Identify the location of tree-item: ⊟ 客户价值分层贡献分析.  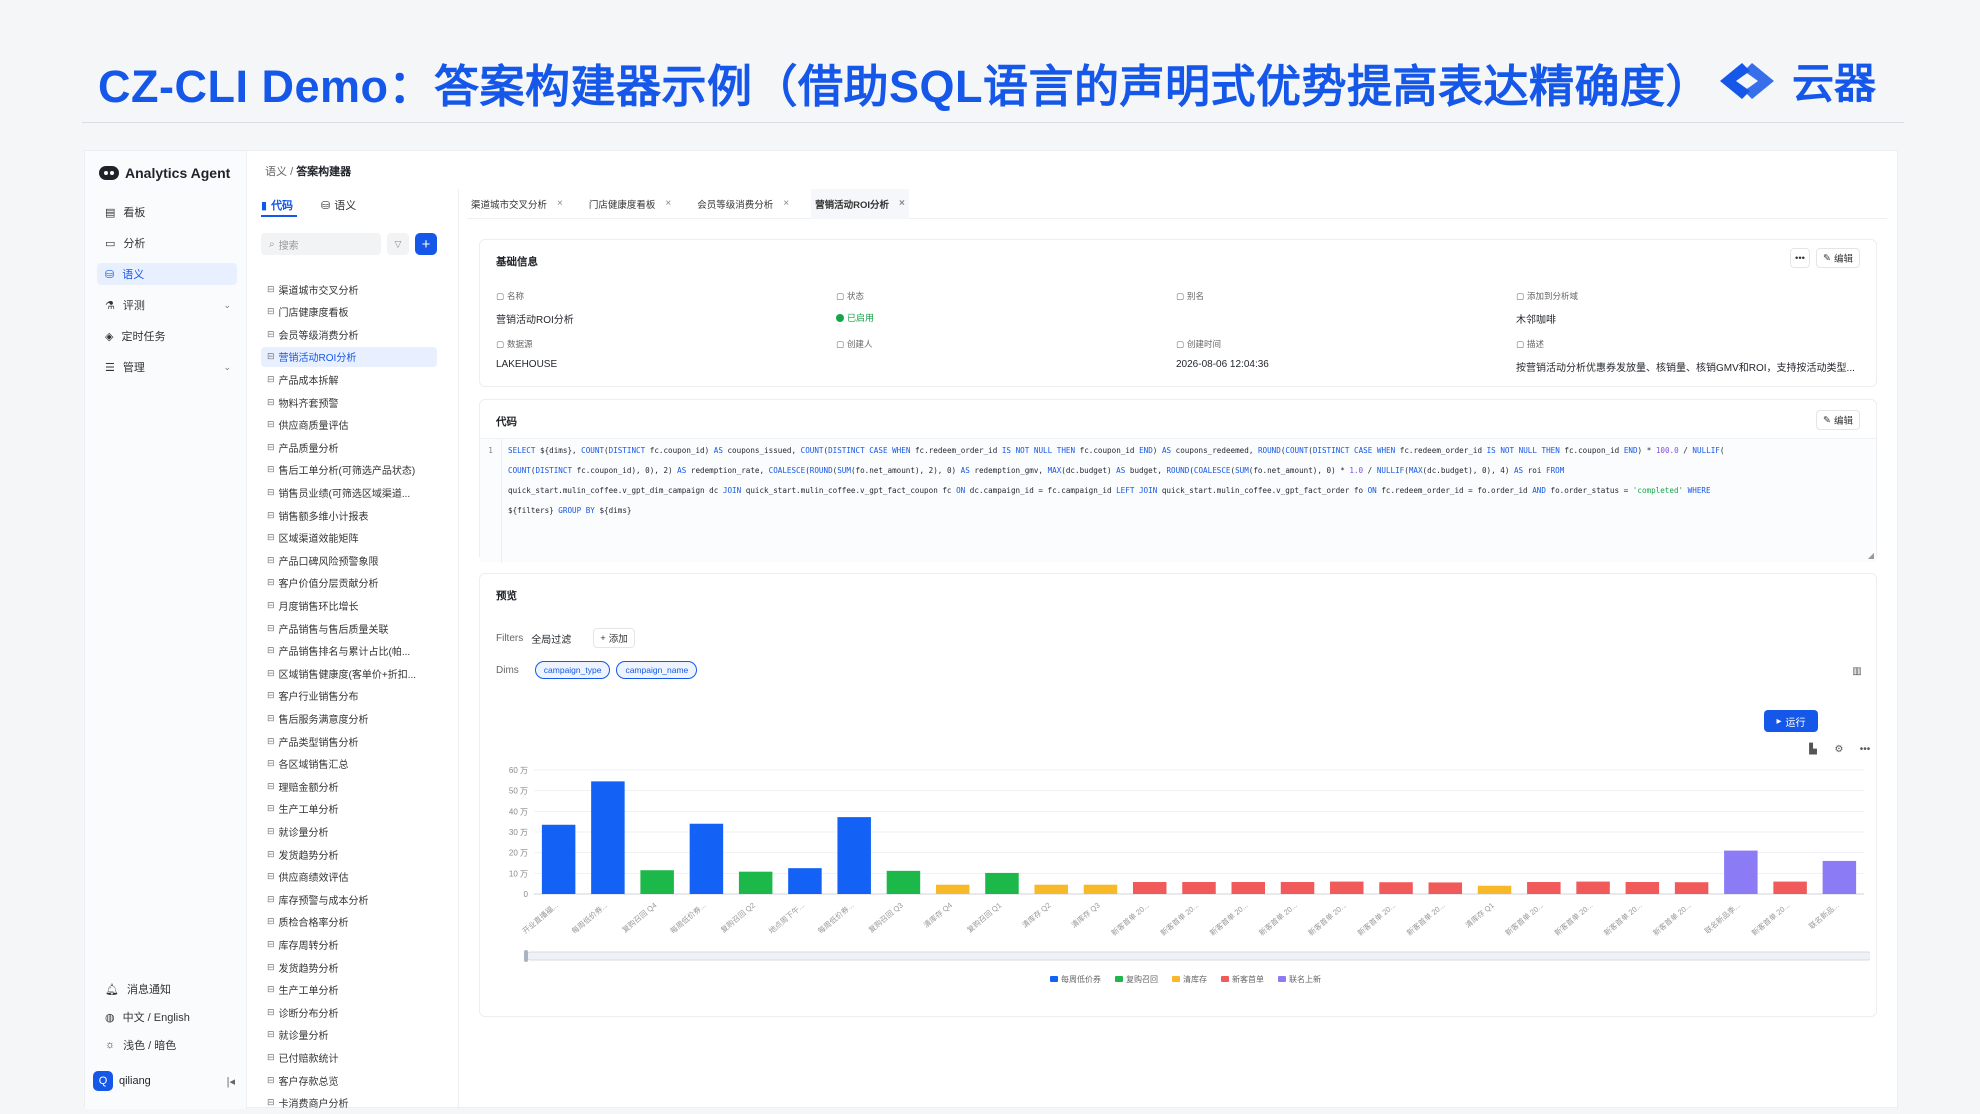
(349, 583).